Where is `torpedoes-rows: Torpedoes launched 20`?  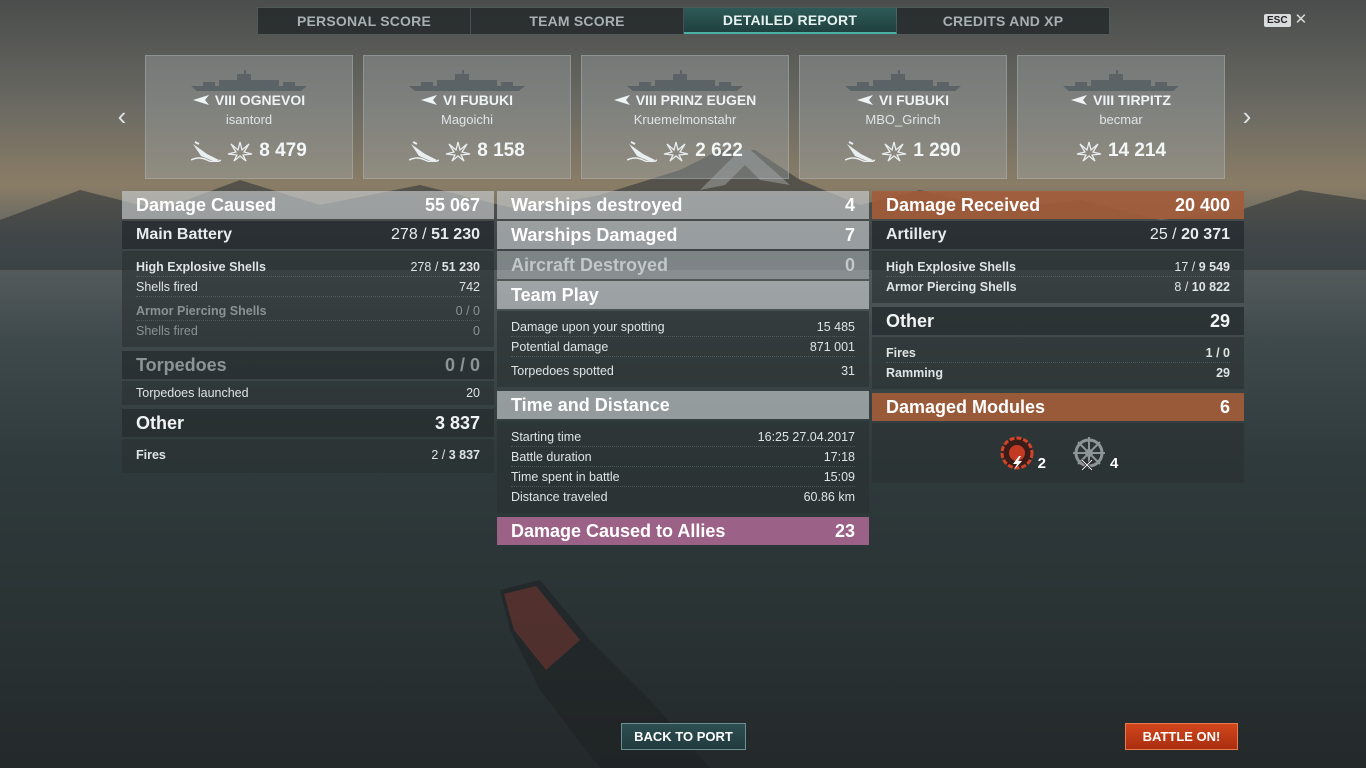
torpedoes-rows: Torpedoes launched 20 is located at coordinates (308, 393).